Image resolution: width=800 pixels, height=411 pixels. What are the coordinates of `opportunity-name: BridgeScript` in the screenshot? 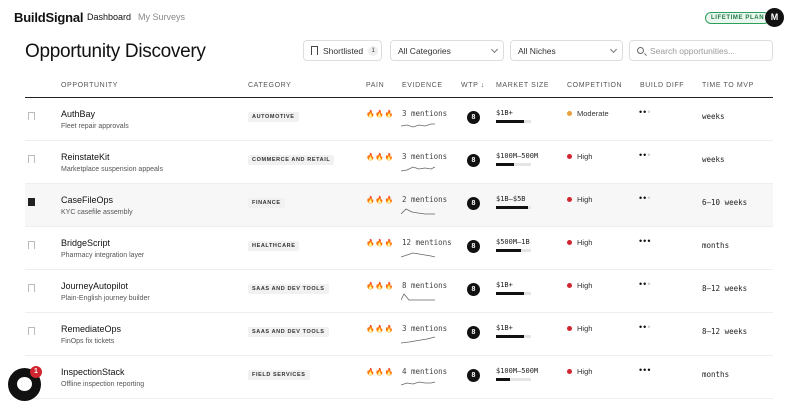 It's located at (85, 243).